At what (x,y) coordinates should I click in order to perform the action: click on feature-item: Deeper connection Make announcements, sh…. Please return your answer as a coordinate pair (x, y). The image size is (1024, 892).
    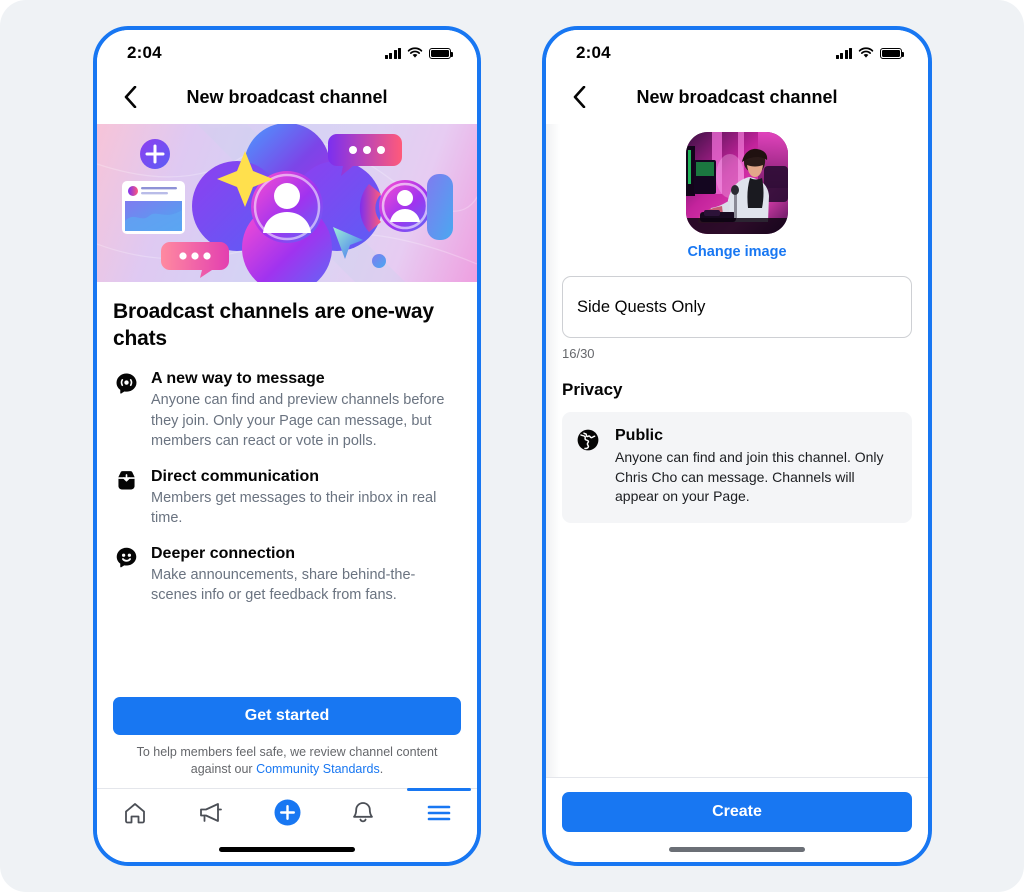
    Looking at the image, I should click on (287, 574).